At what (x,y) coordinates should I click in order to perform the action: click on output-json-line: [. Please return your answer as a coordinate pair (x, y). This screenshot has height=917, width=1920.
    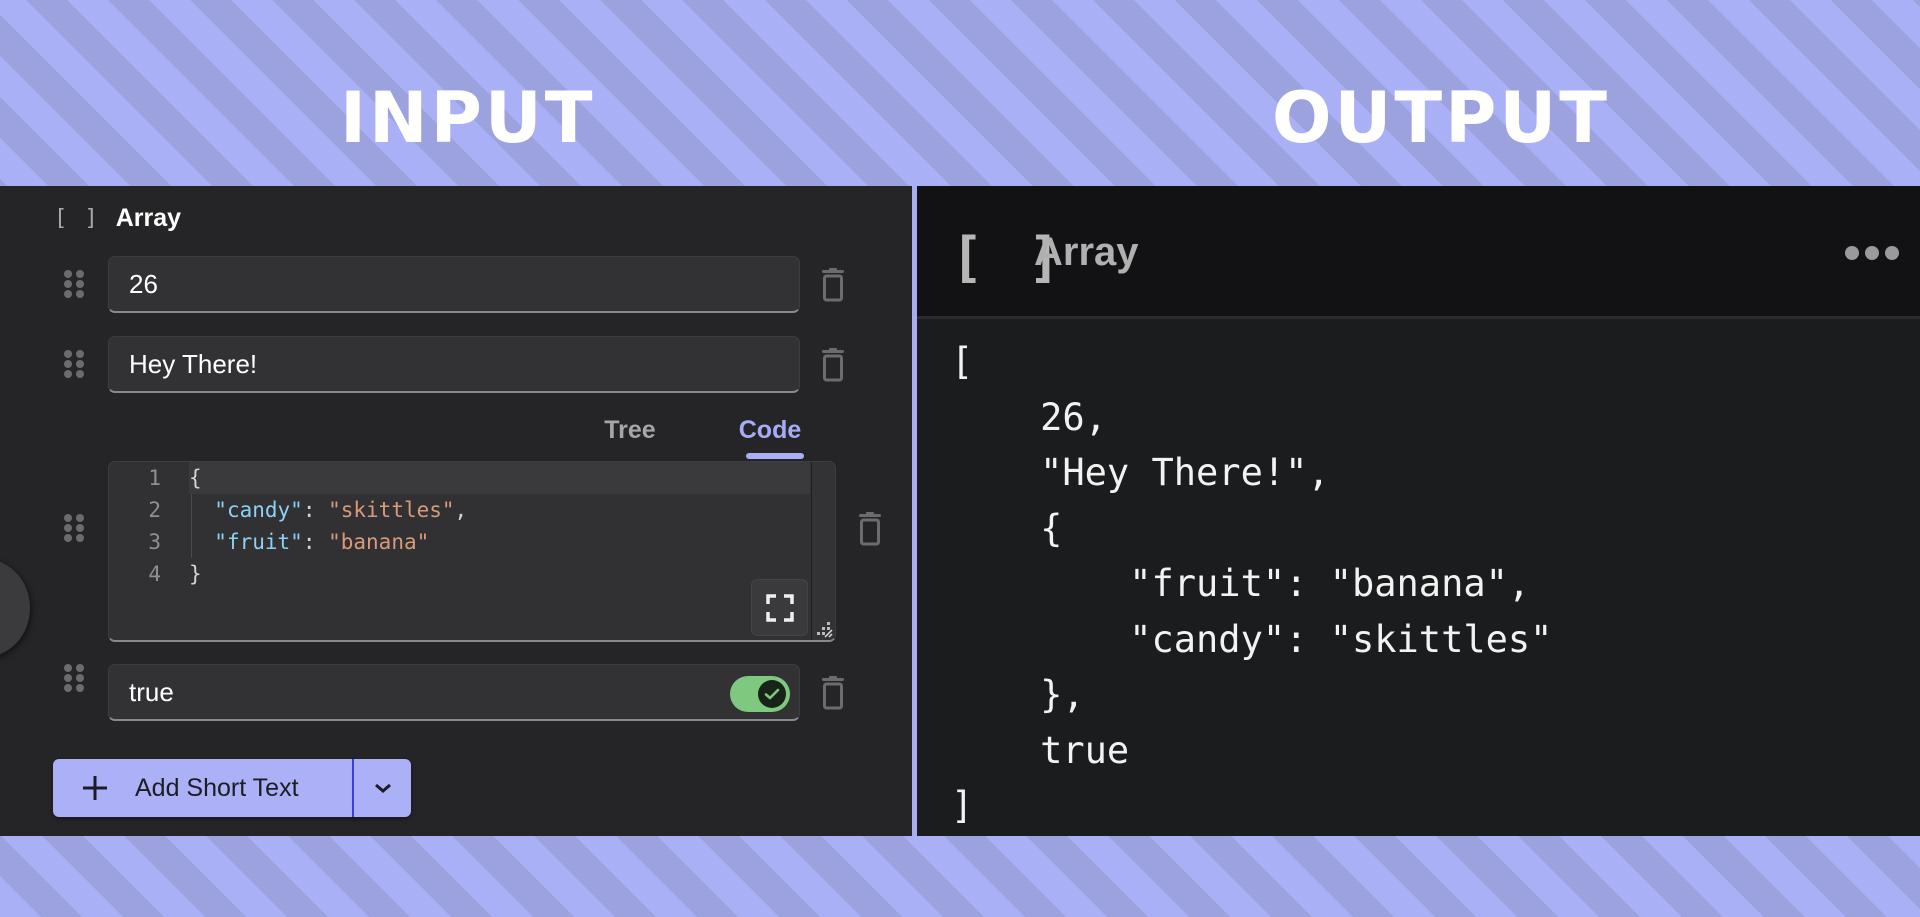
    Looking at the image, I should click on (962, 361).